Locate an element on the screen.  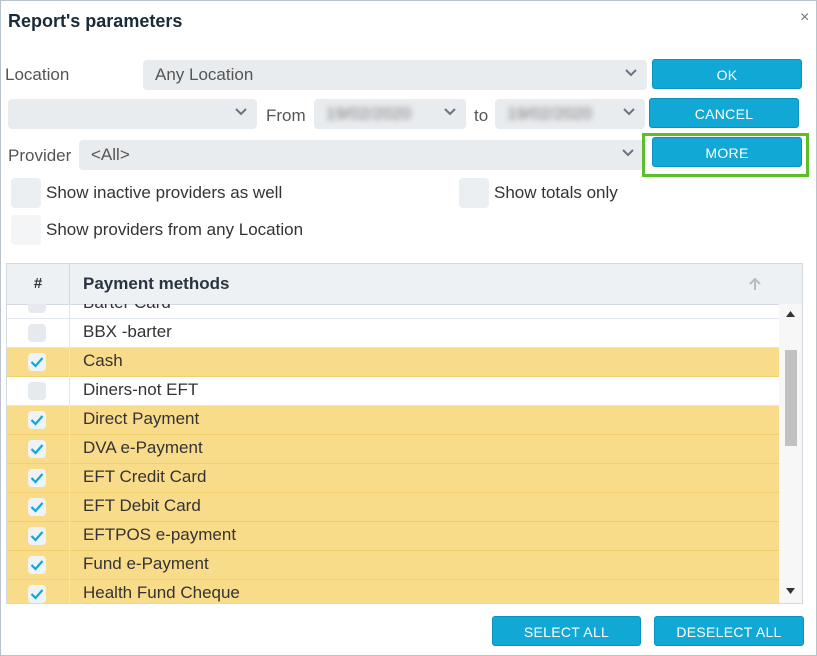
deselect-all-button: DESELECT ALL is located at coordinates (729, 631).